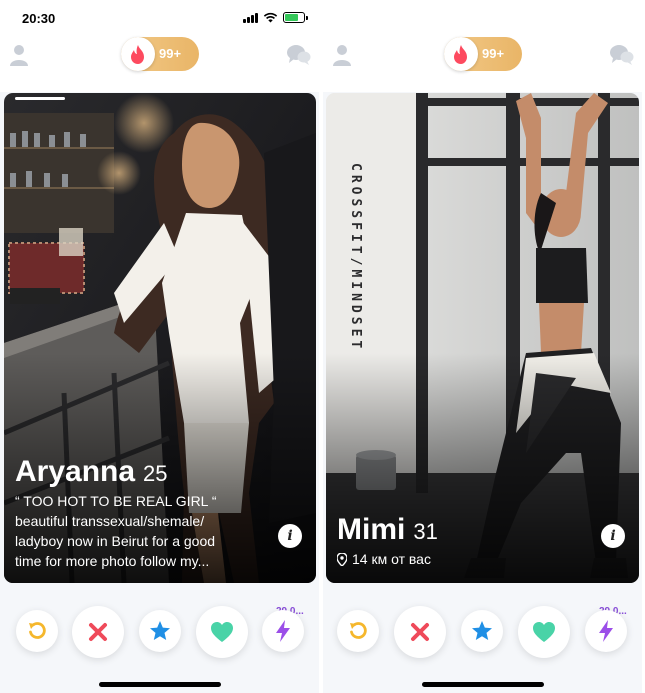 The width and height of the screenshot is (645, 693). What do you see at coordinates (425, 531) in the screenshot?
I see `profile-age: 31` at bounding box center [425, 531].